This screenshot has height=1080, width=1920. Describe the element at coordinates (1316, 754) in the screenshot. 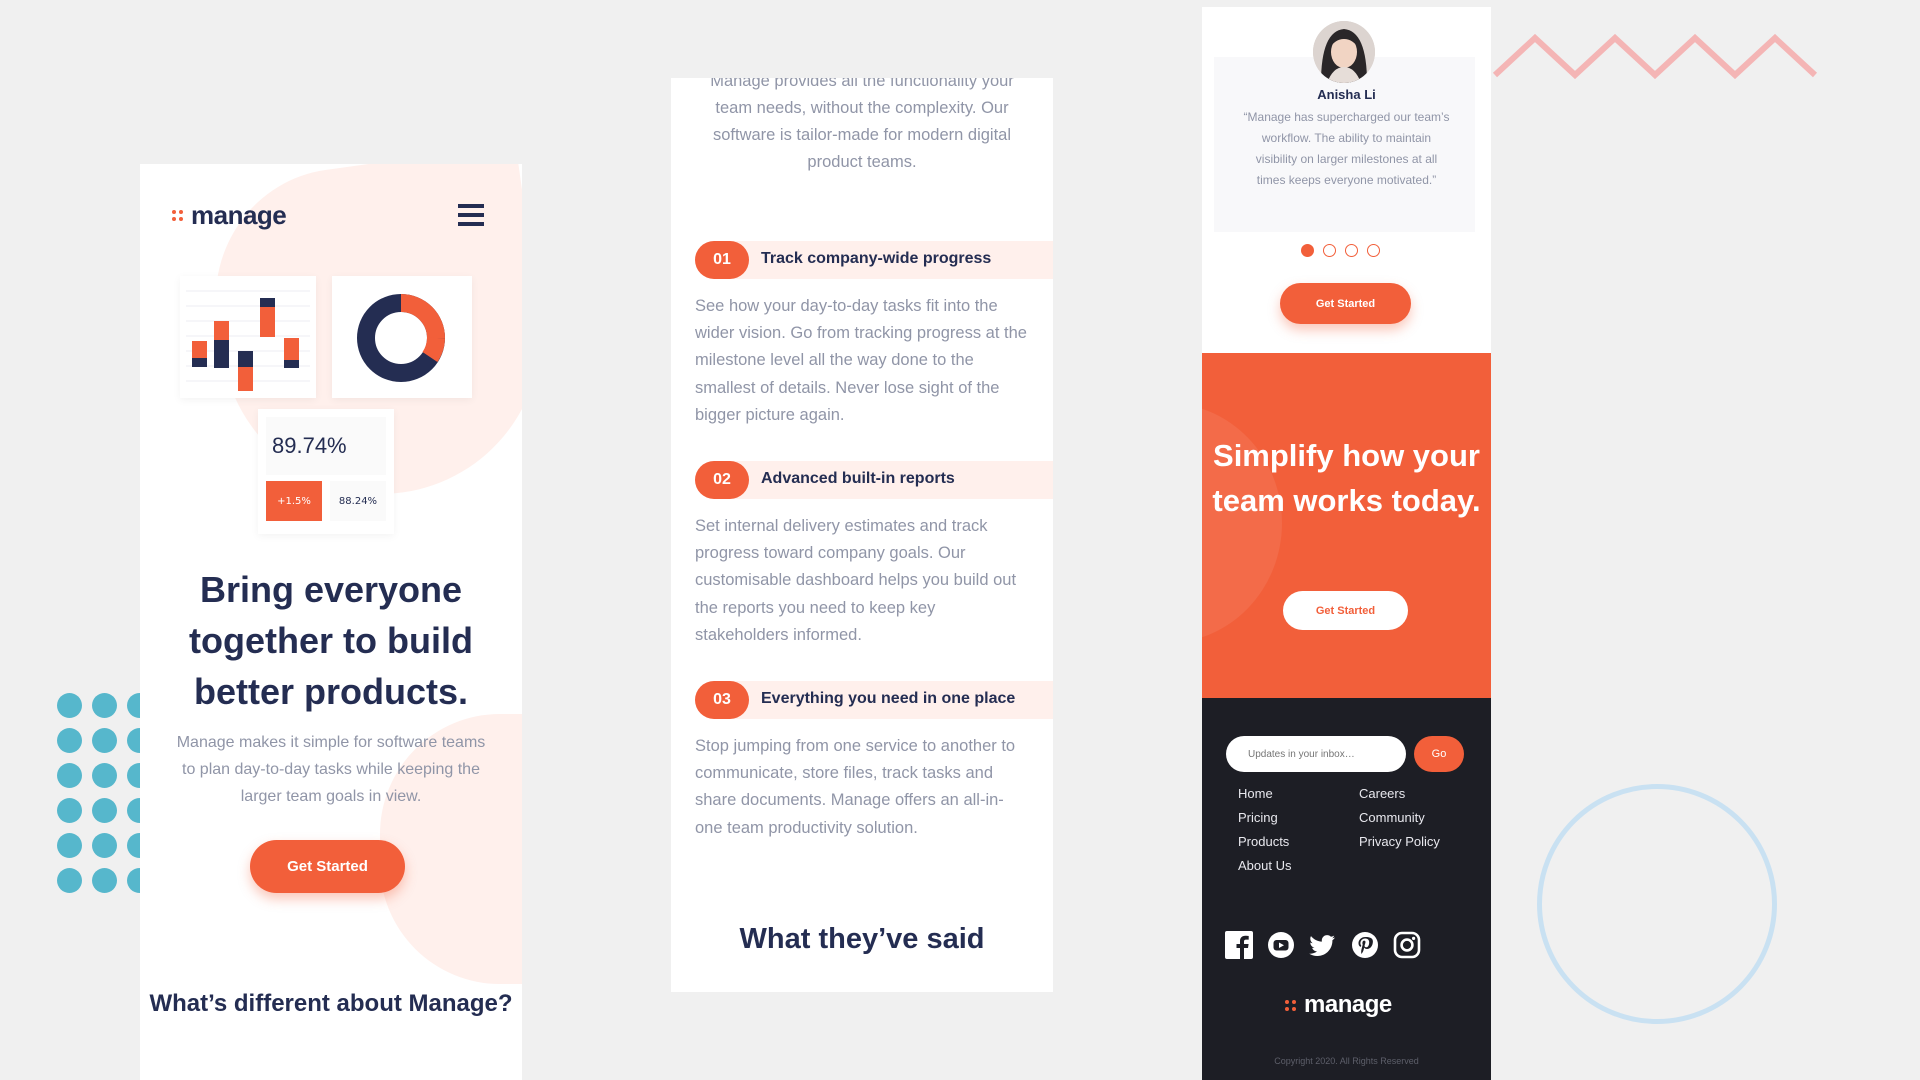

I see `newsletter-email-input` at that location.